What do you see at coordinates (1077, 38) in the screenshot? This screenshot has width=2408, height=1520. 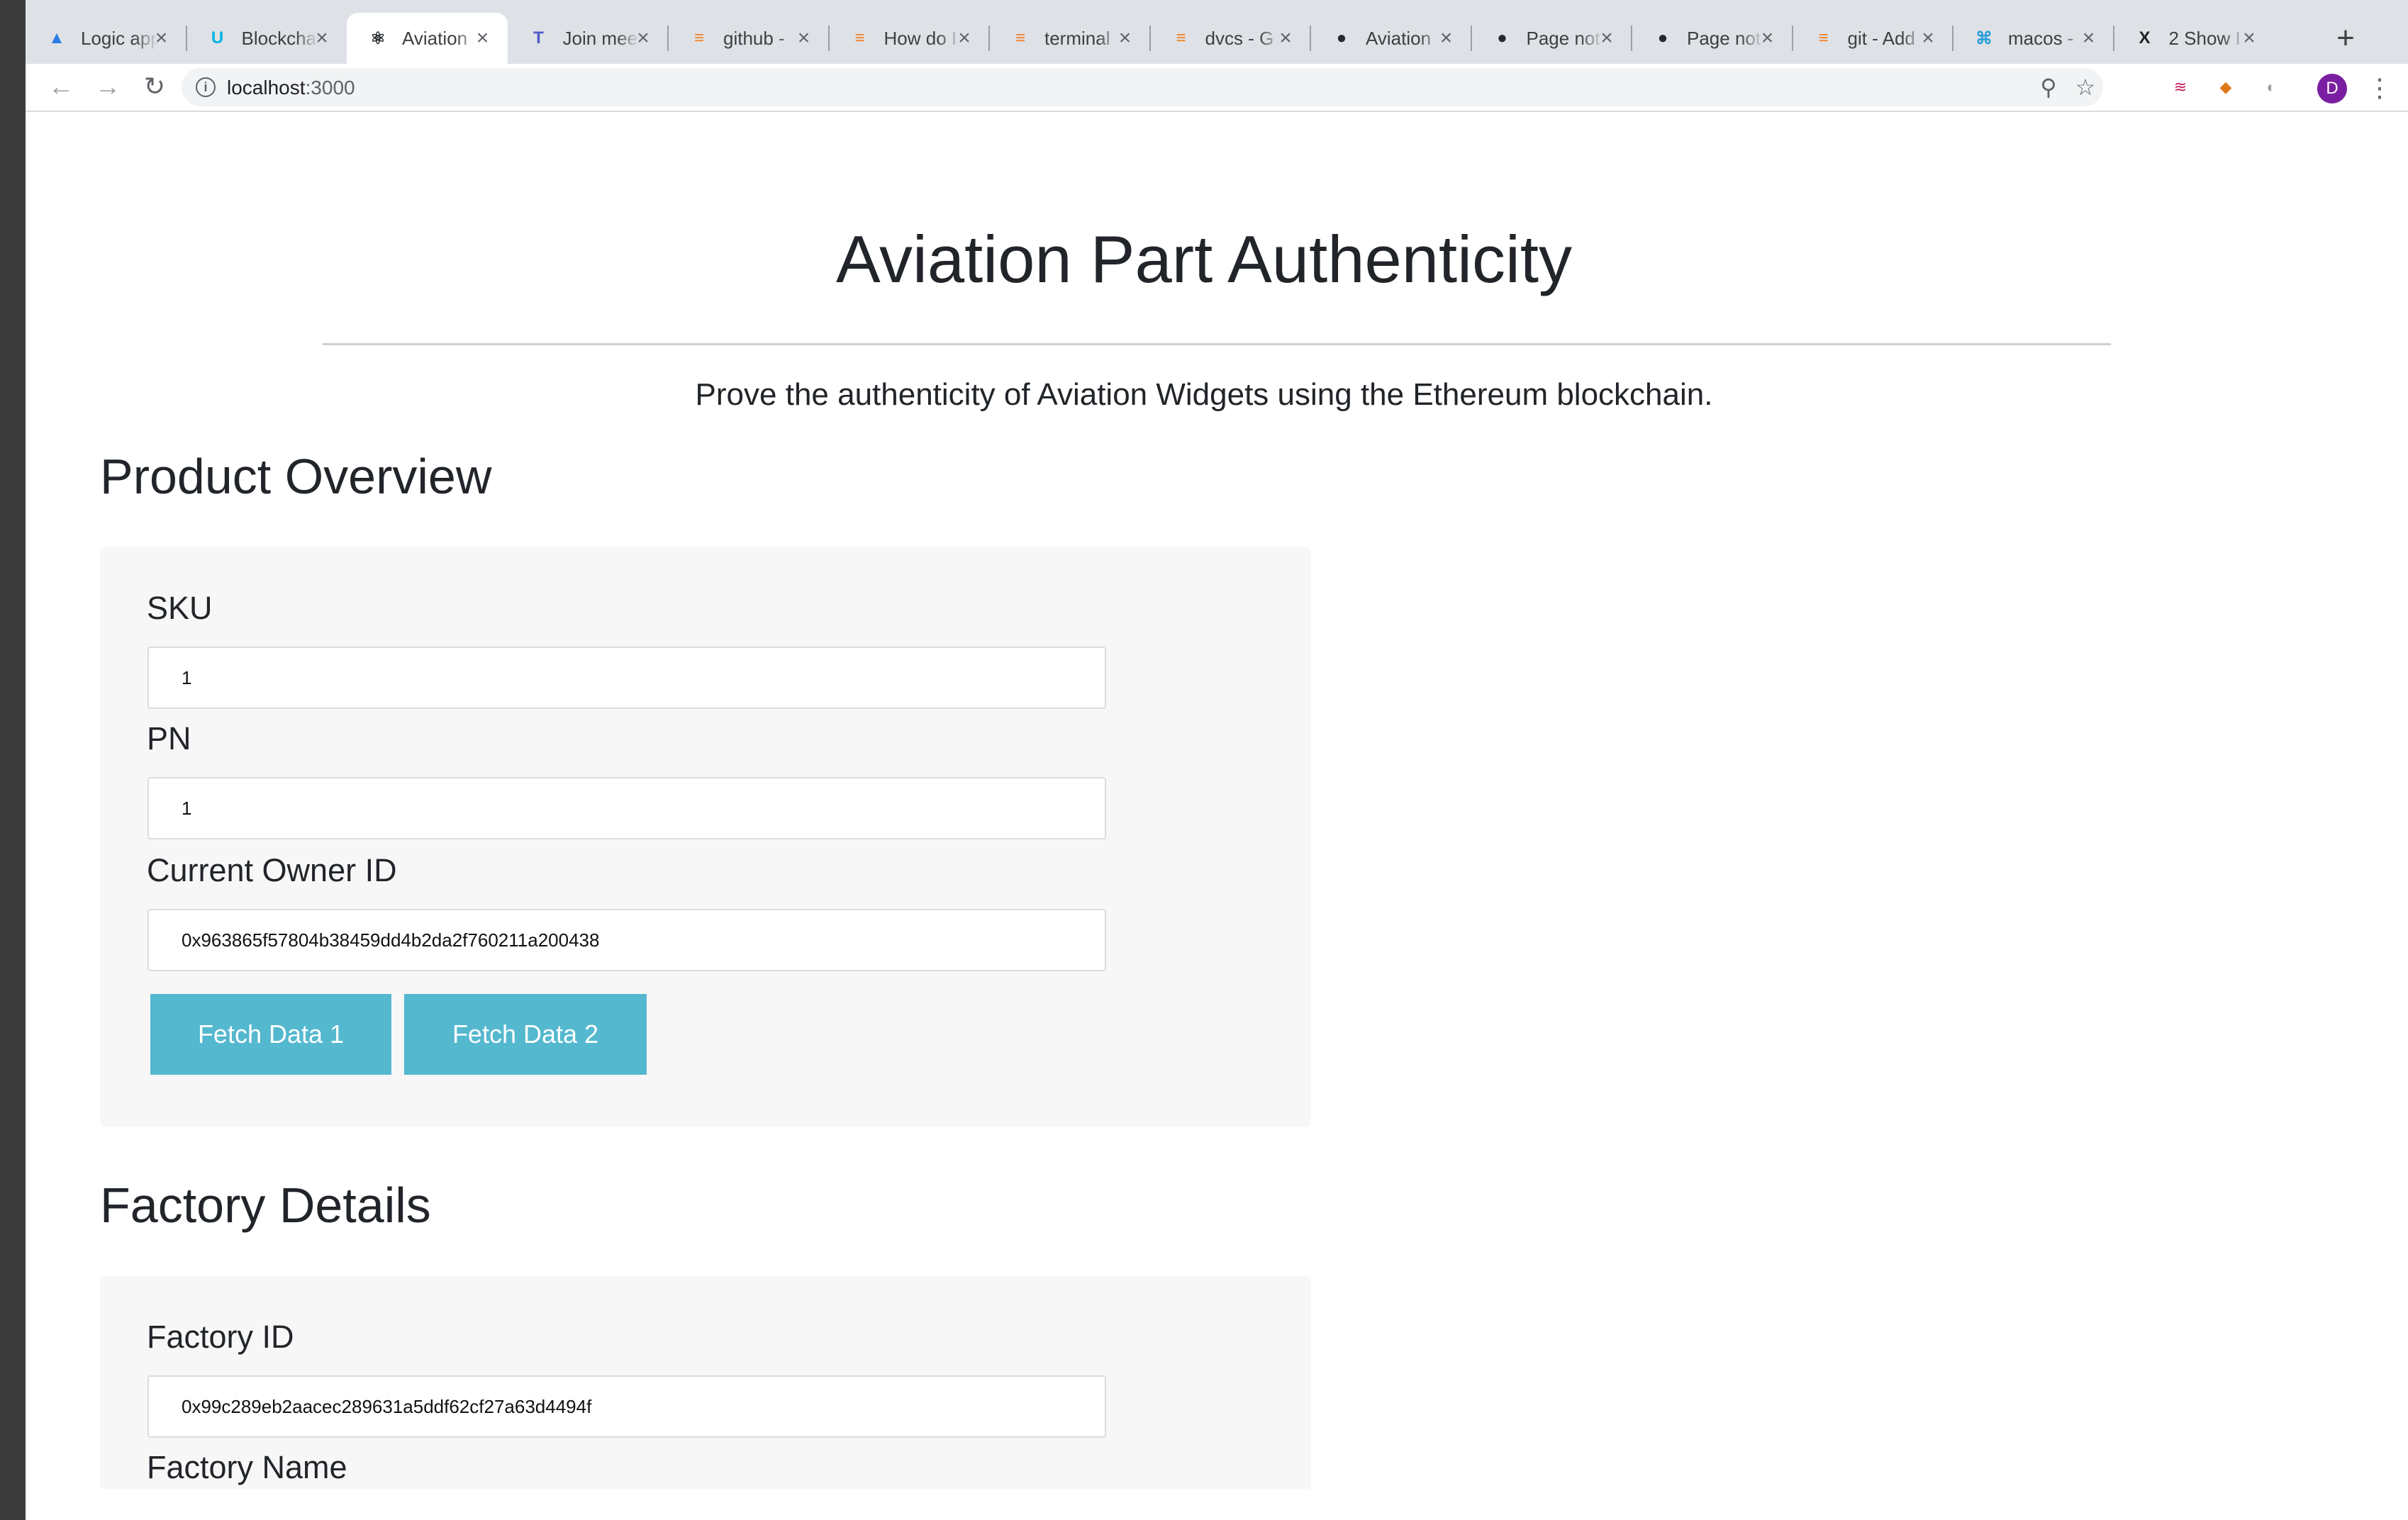 I see `tab-title: terminal` at bounding box center [1077, 38].